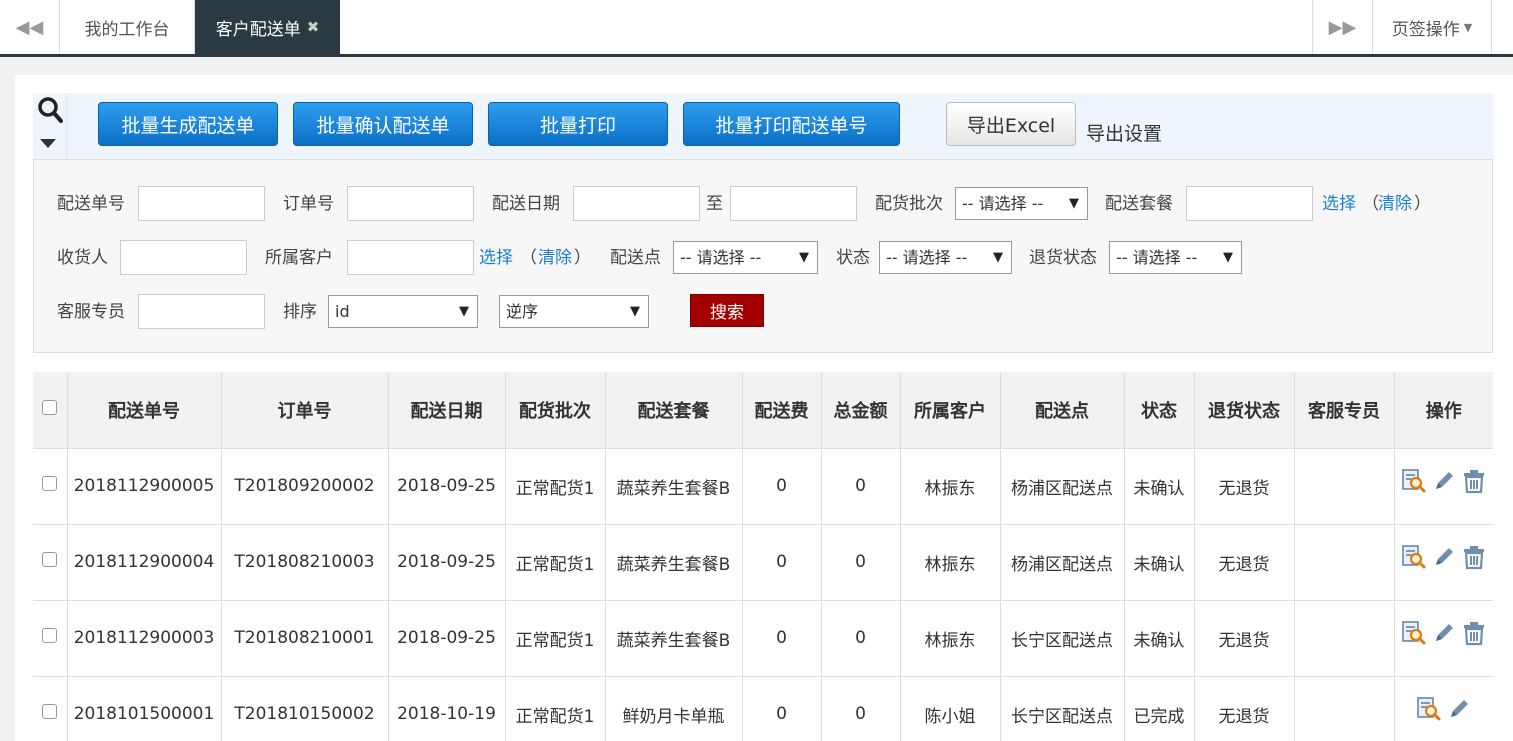 This screenshot has height=741, width=1513. I want to click on search-button: 搜索, so click(727, 310).